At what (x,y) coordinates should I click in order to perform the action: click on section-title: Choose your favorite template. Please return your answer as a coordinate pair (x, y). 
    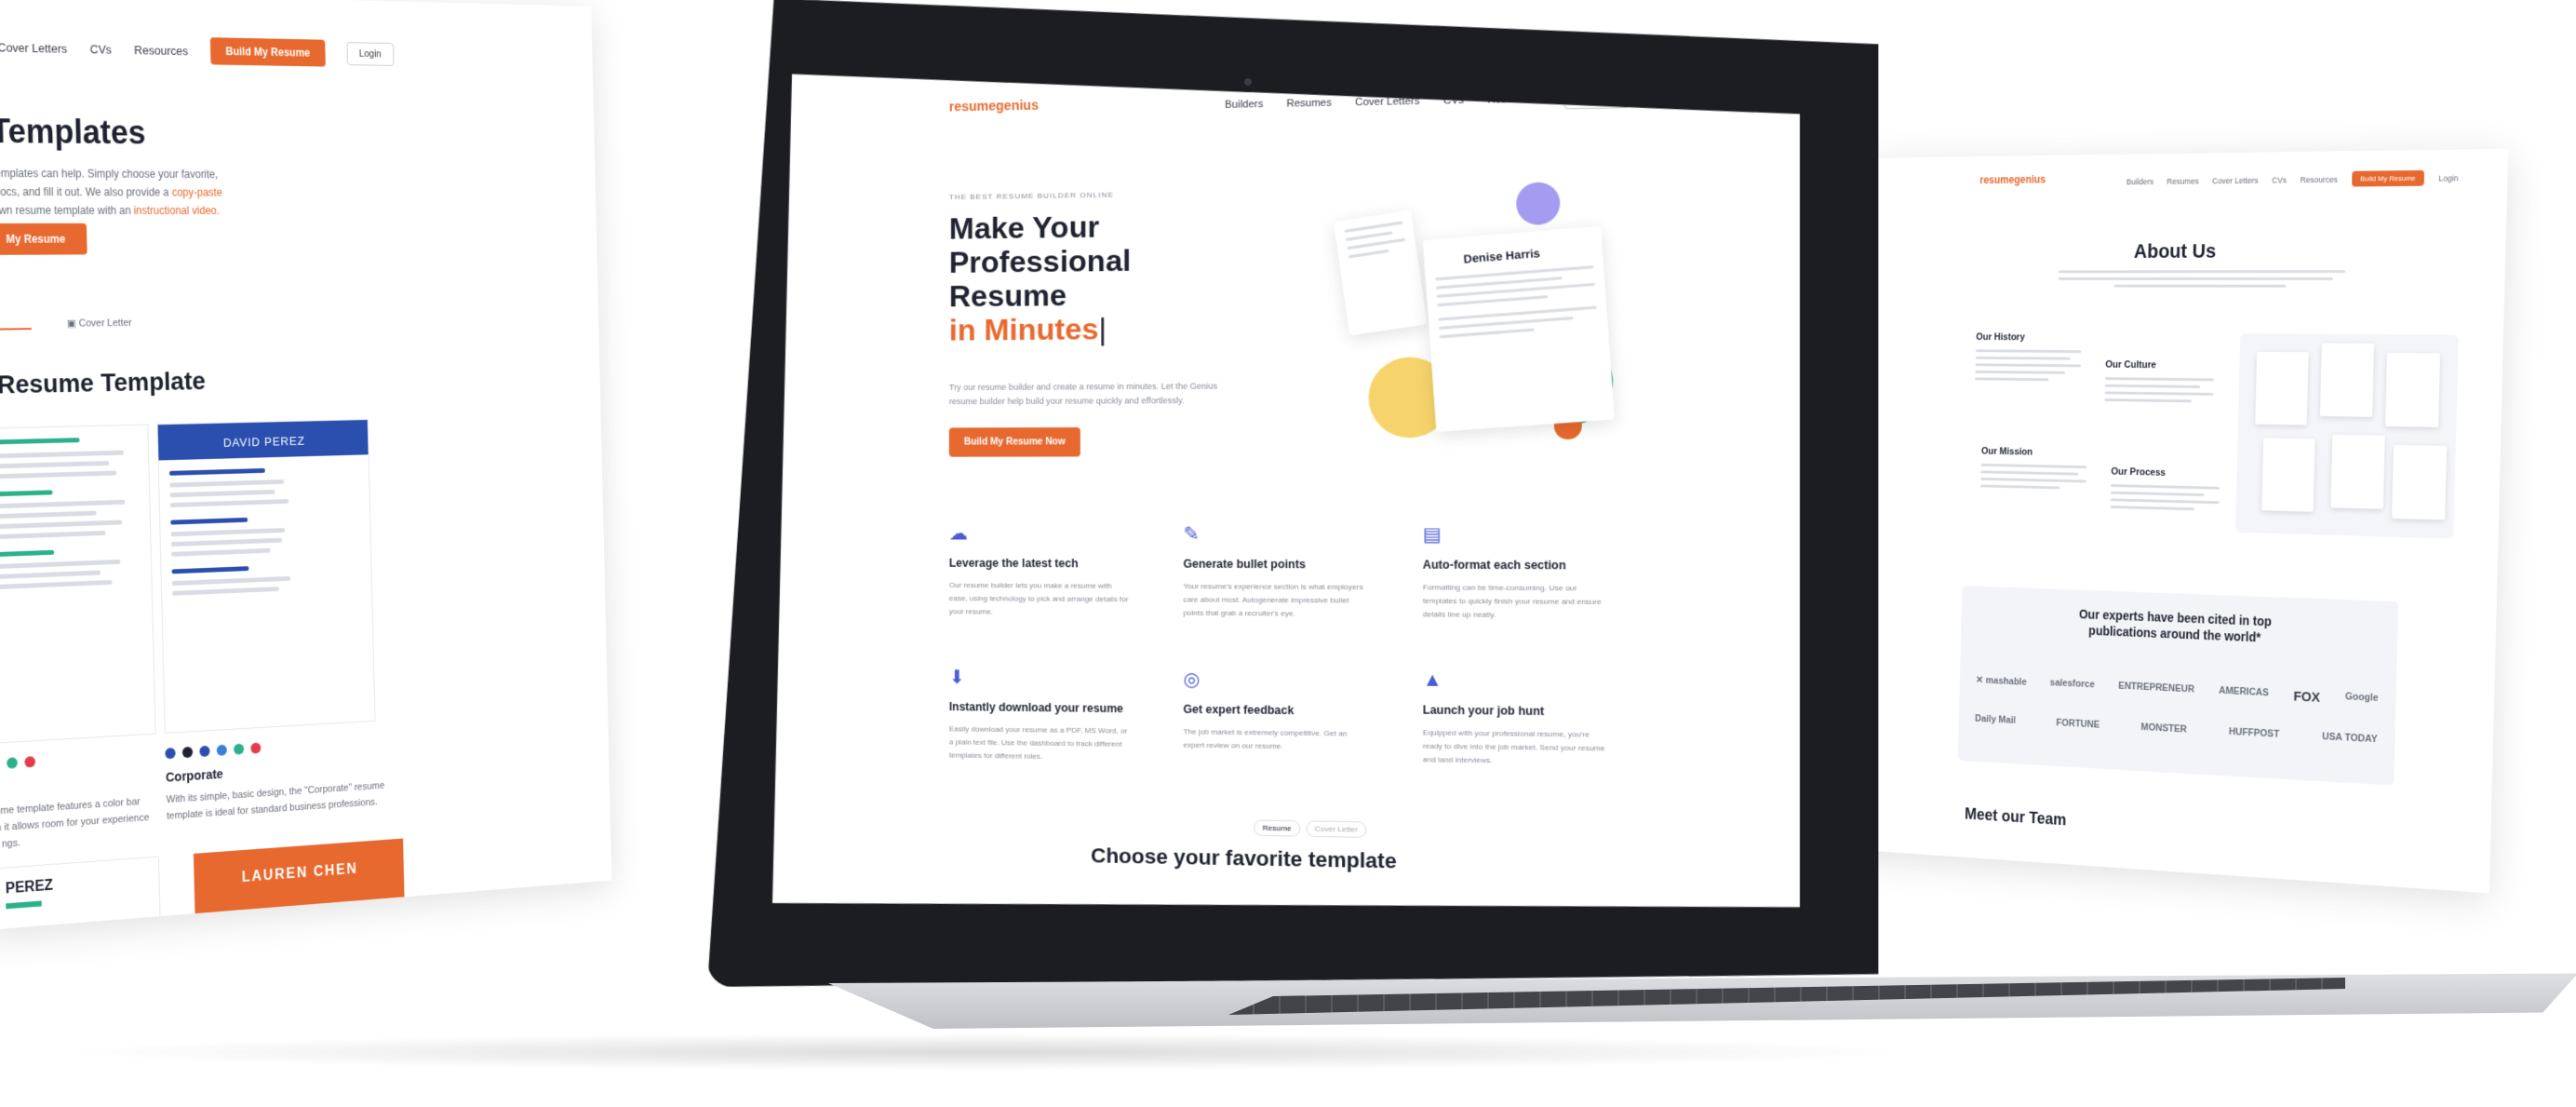
    Looking at the image, I should click on (1244, 859).